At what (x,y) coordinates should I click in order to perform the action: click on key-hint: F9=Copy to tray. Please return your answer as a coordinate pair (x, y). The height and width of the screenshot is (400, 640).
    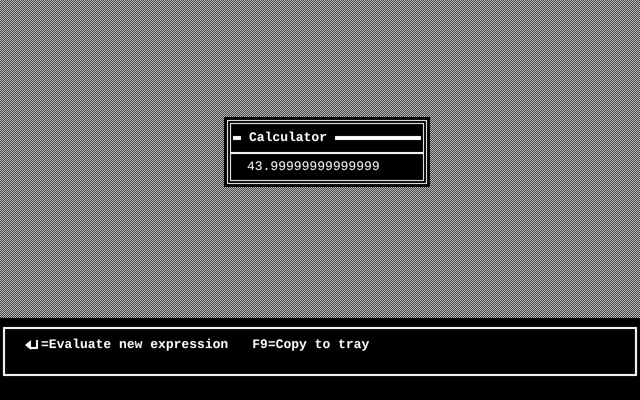
    Looking at the image, I should click on (311, 345).